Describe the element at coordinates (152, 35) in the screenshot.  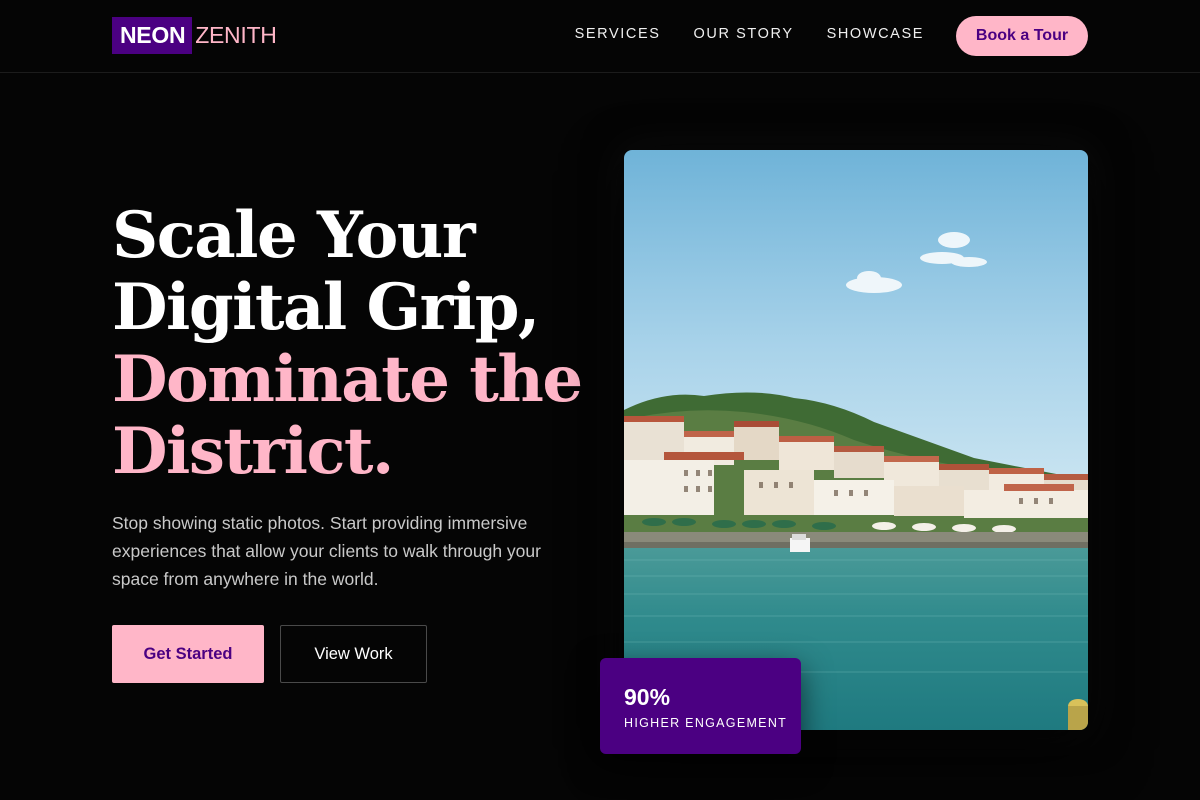
I see `logo-neon-text: NEON` at that location.